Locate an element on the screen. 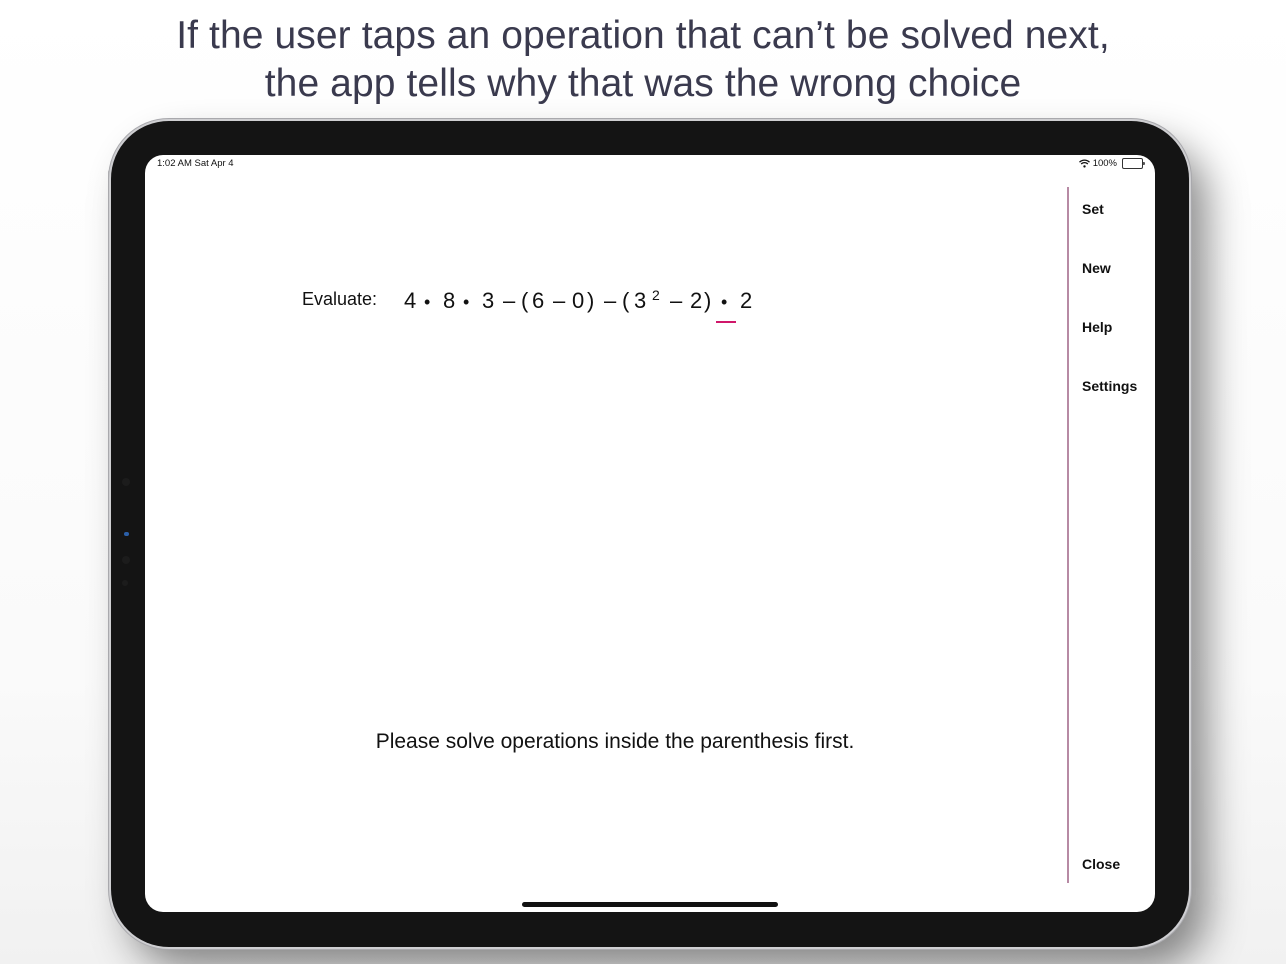 The image size is (1286, 964). menu-settings-button: Settings is located at coordinates (1109, 386).